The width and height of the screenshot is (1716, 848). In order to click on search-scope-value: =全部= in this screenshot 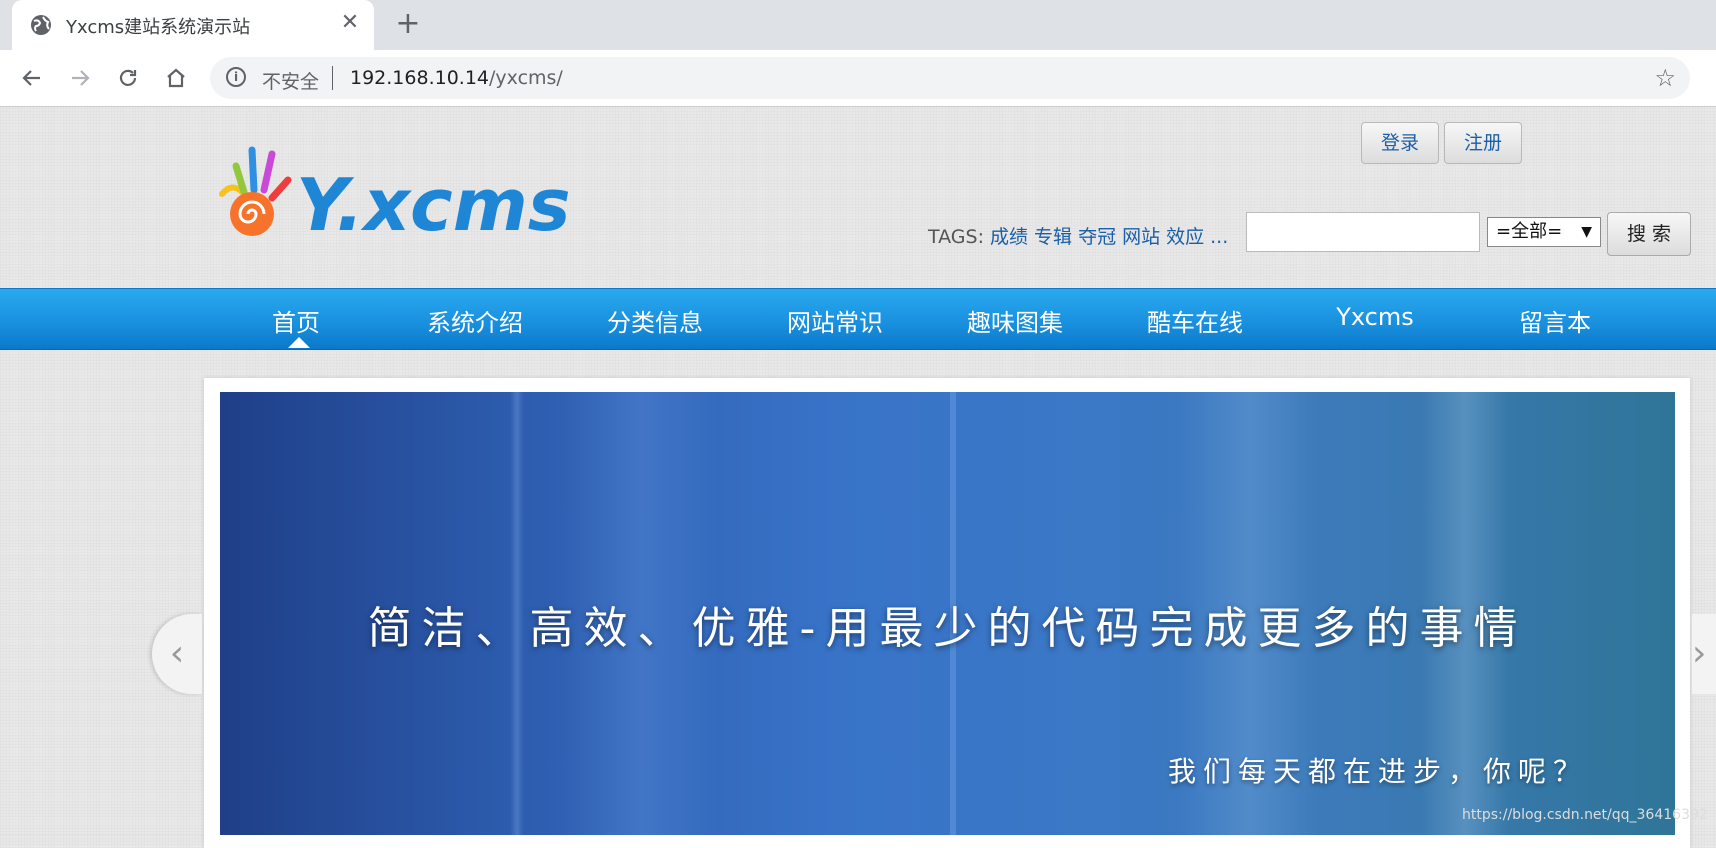, I will do `click(1529, 231)`.